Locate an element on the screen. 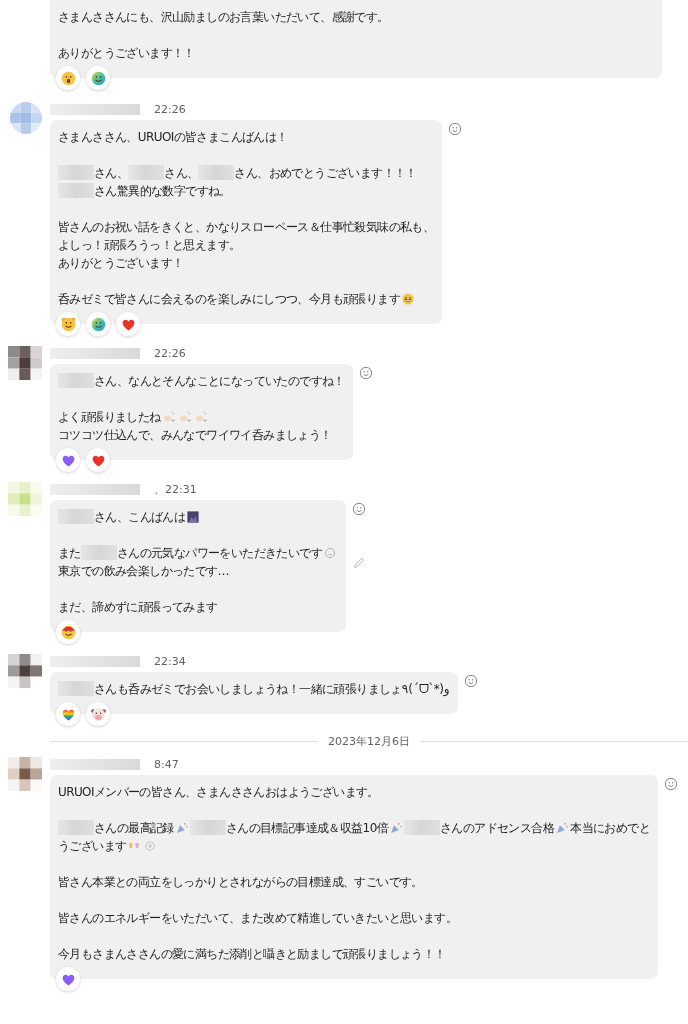  message-text: さんの目標記事達成＆収益10倍 is located at coordinates (307, 828).